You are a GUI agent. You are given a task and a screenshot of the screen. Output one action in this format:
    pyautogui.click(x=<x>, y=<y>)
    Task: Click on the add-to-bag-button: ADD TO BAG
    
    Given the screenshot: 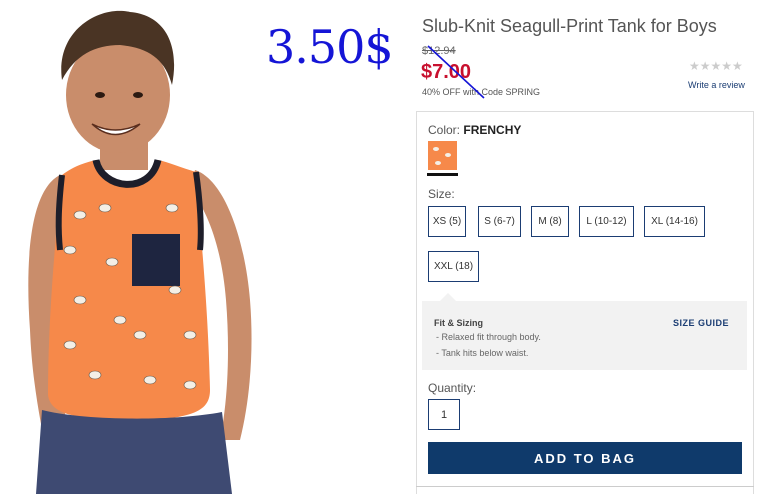 What is the action you would take?
    pyautogui.click(x=585, y=458)
    